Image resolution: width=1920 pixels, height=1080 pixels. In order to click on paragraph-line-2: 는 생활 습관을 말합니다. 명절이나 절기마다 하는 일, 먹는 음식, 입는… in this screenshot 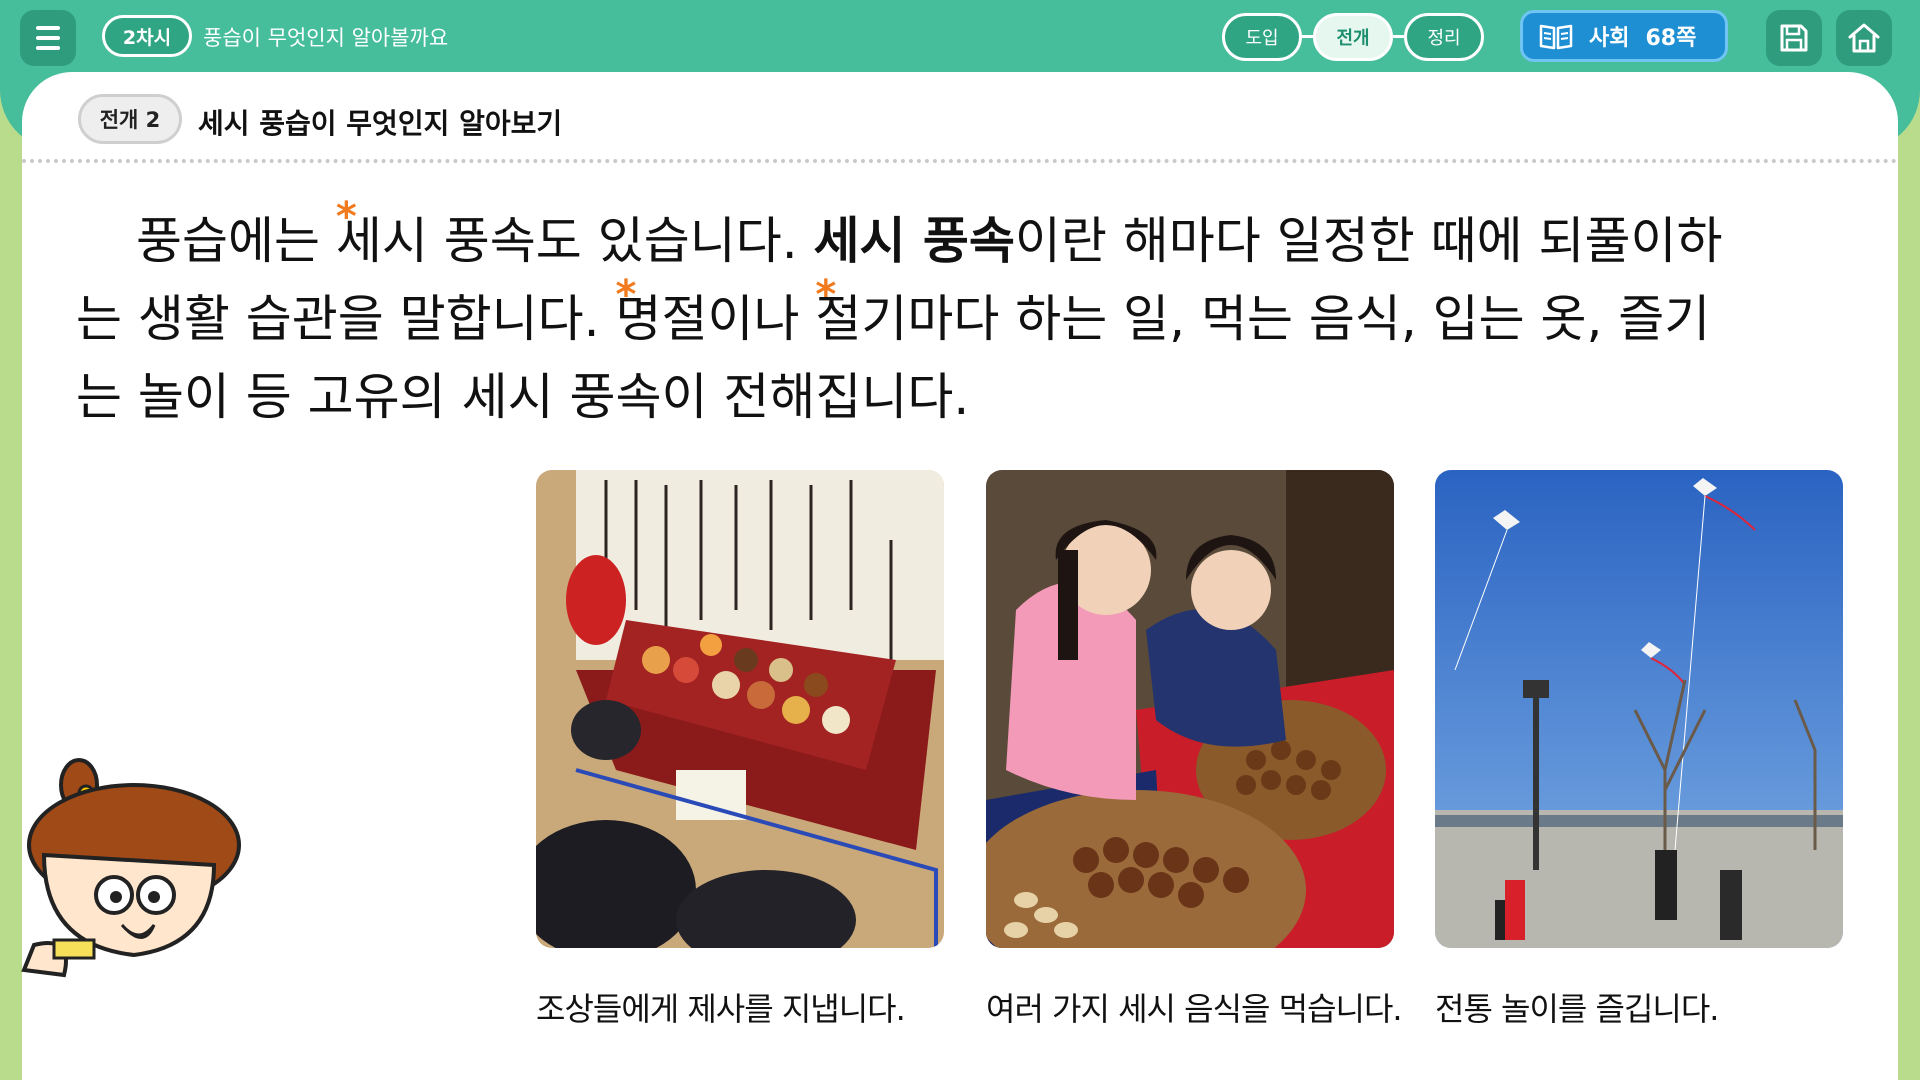, I will do `click(976, 319)`.